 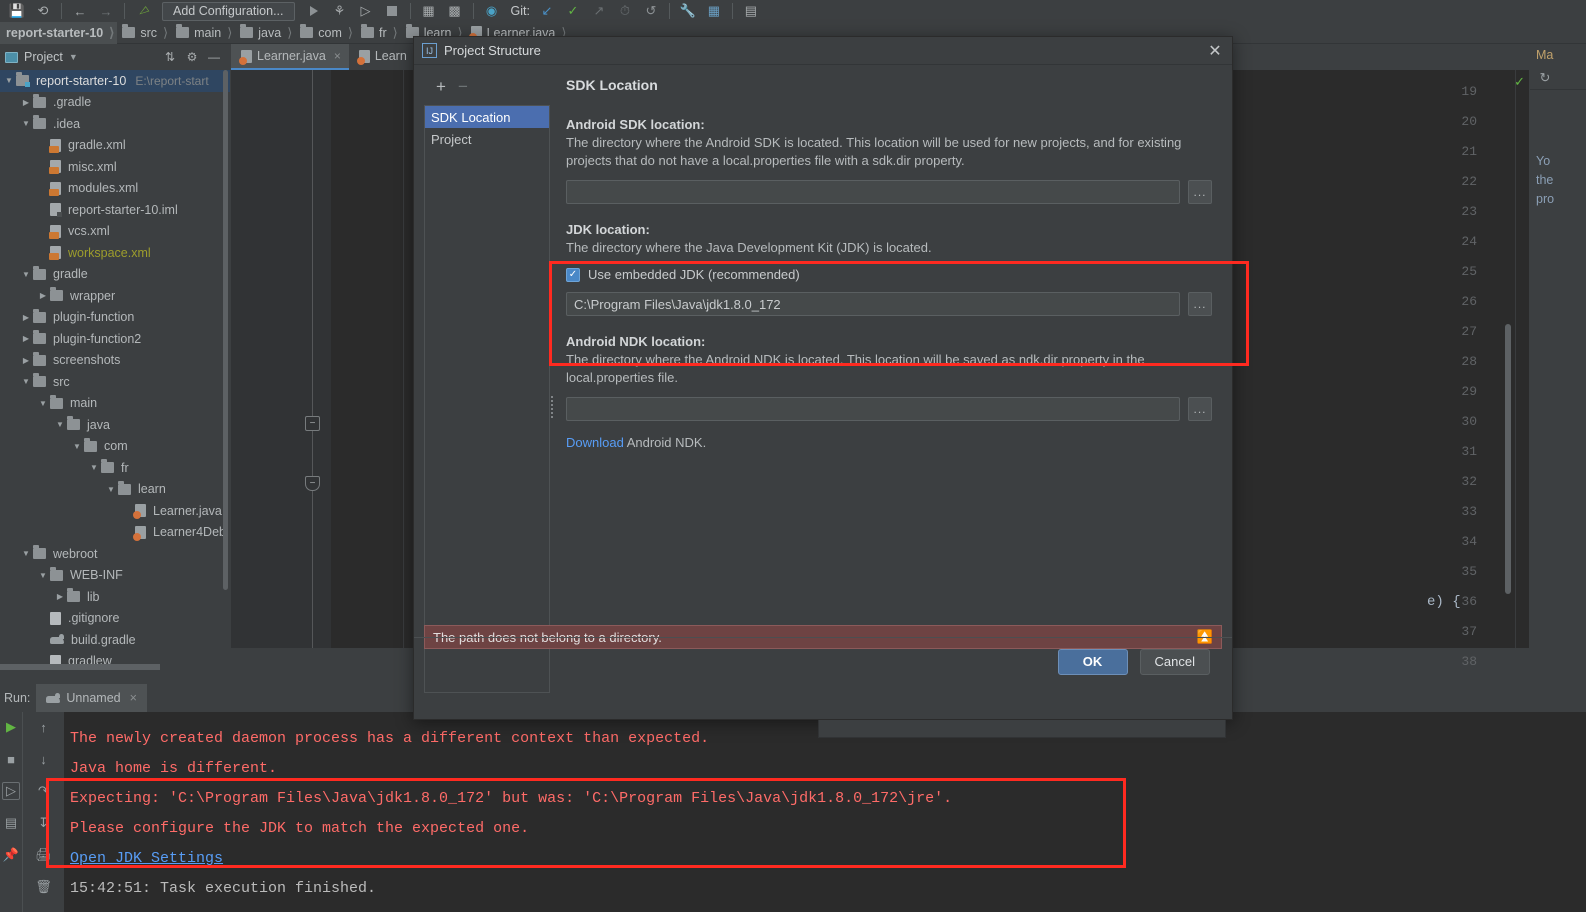 I want to click on chevron-down-icon: ▼, so click(x=73, y=57).